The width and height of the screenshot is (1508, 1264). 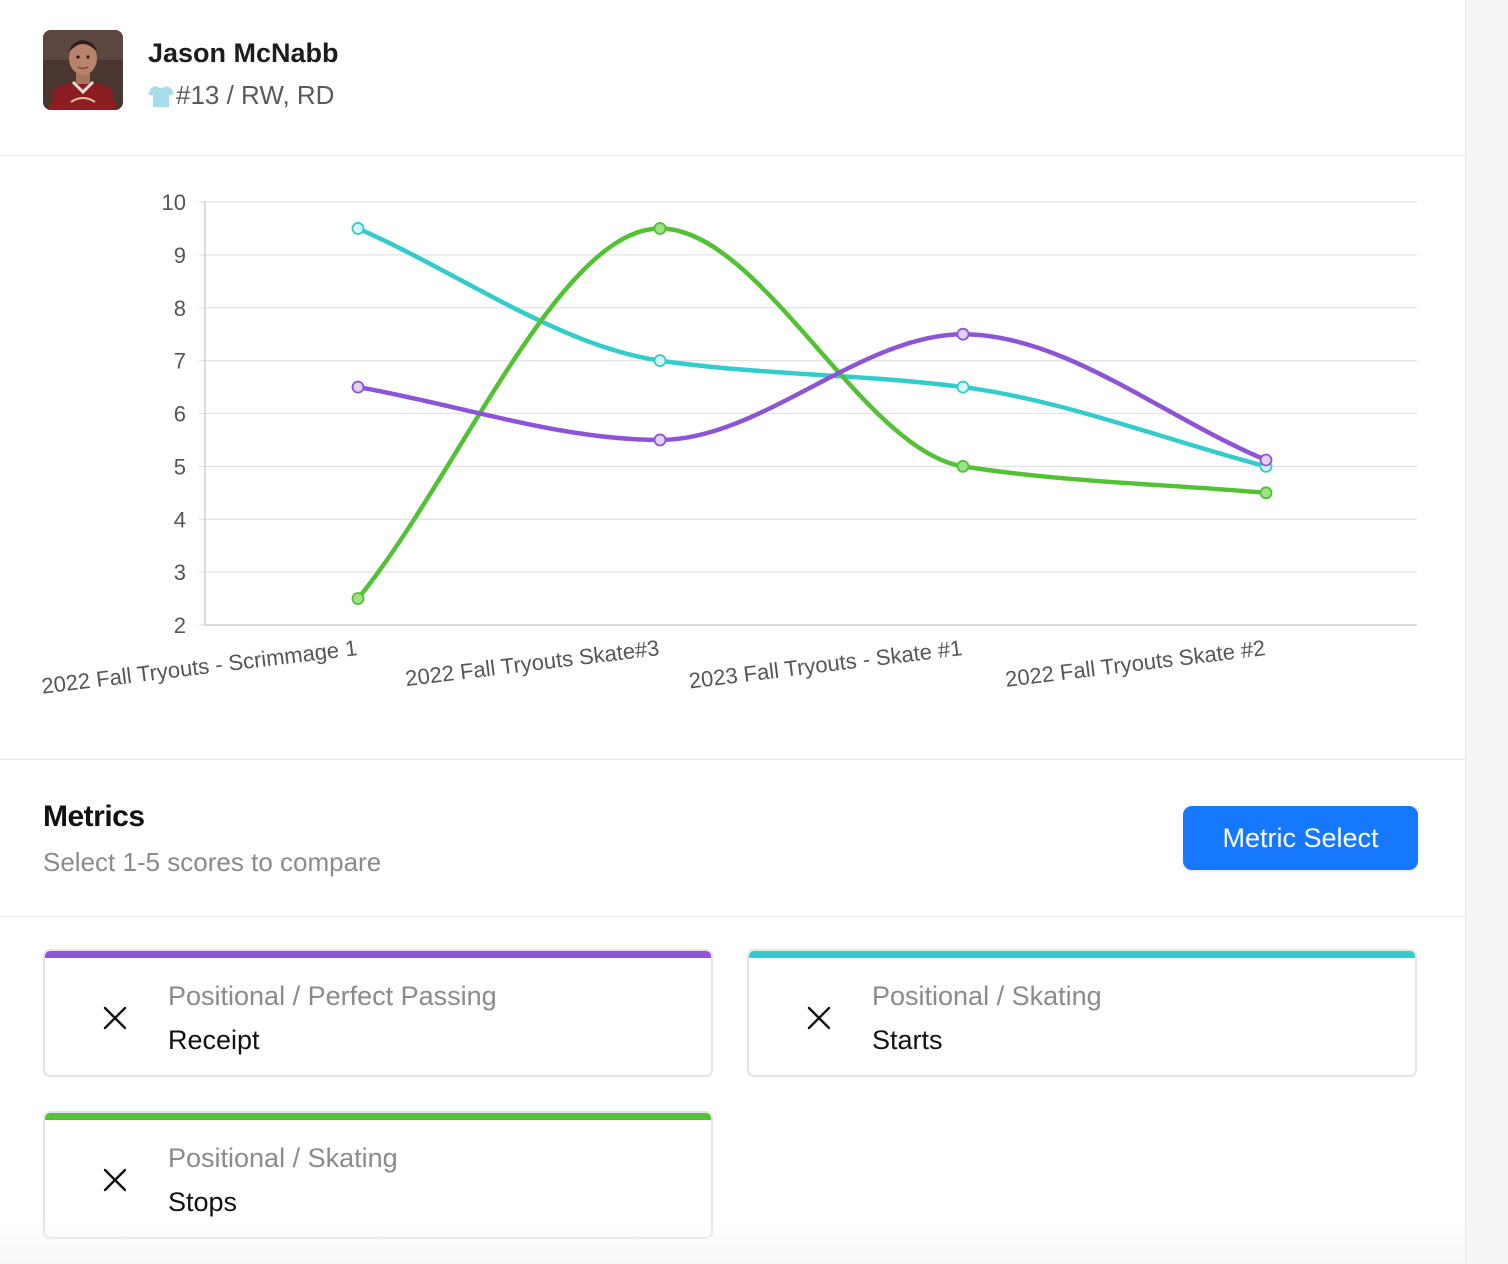 I want to click on player-avatar, so click(x=83, y=70).